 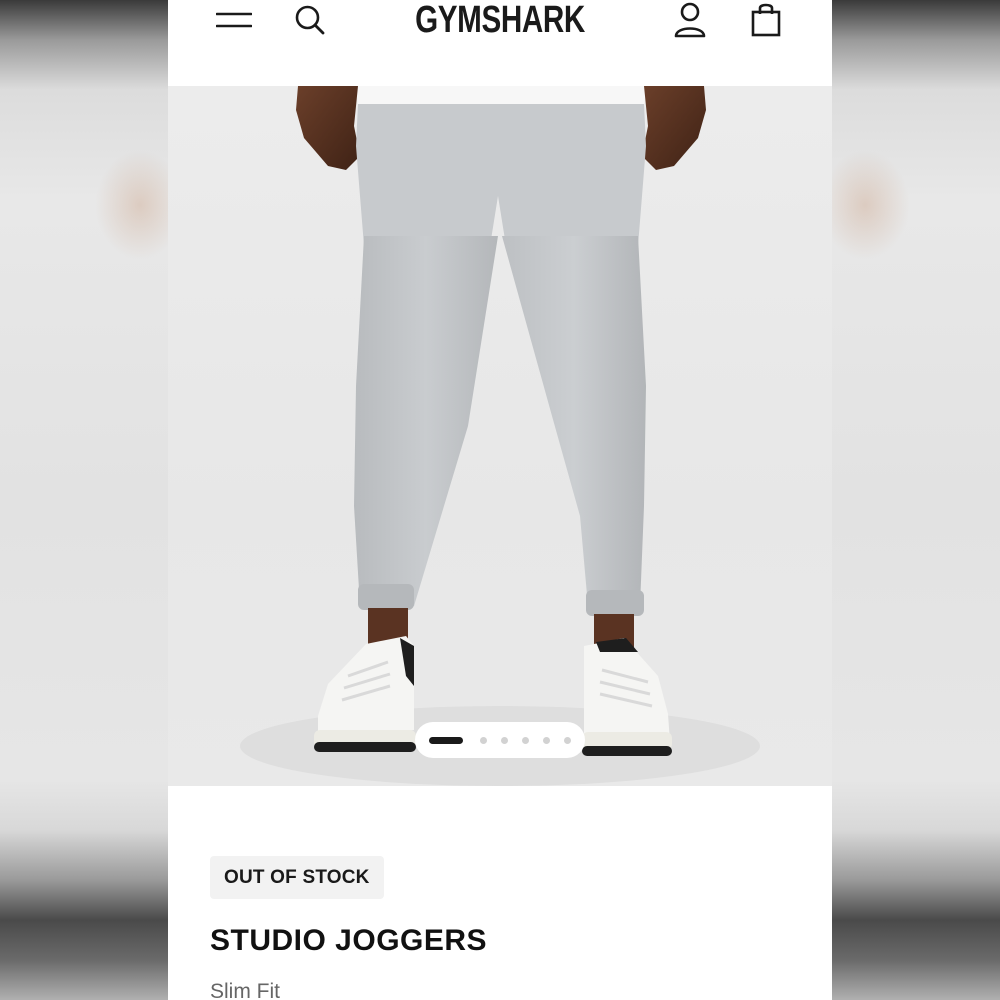 I want to click on site-header: GYMSHARK, so click(x=500, y=43).